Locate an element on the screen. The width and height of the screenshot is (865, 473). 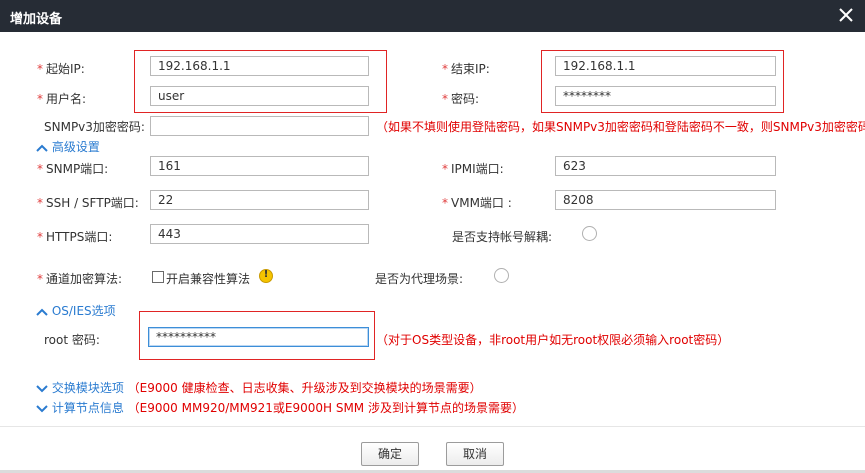
os-ies-options-toggle: OS/IES选项 is located at coordinates (76, 310).